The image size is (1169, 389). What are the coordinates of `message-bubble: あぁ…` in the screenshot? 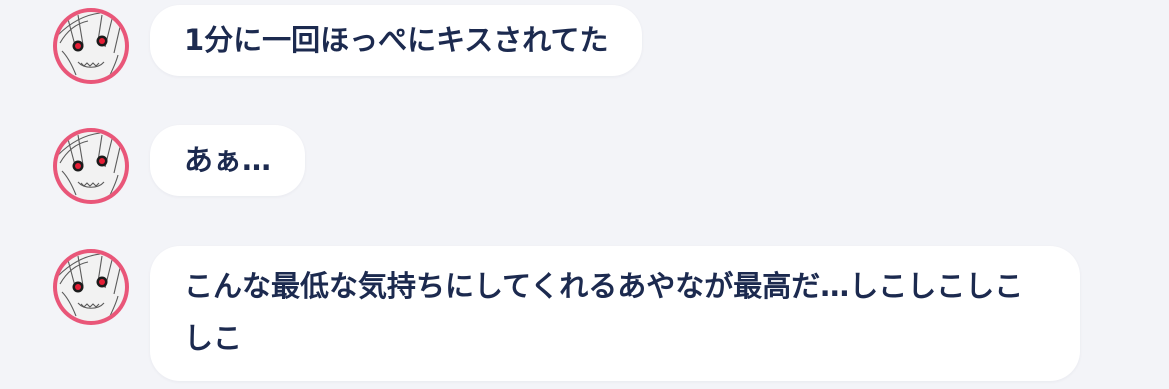 It's located at (228, 160).